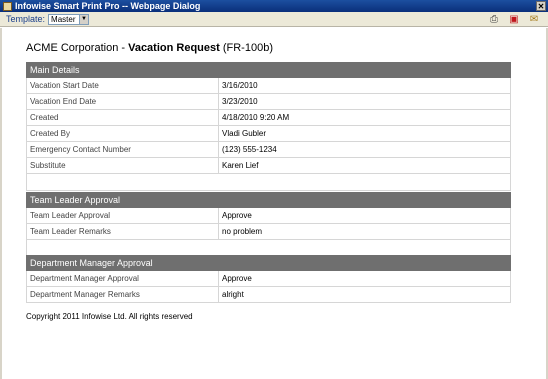  I want to click on field-label: Emergency Contact Number, so click(122, 149).